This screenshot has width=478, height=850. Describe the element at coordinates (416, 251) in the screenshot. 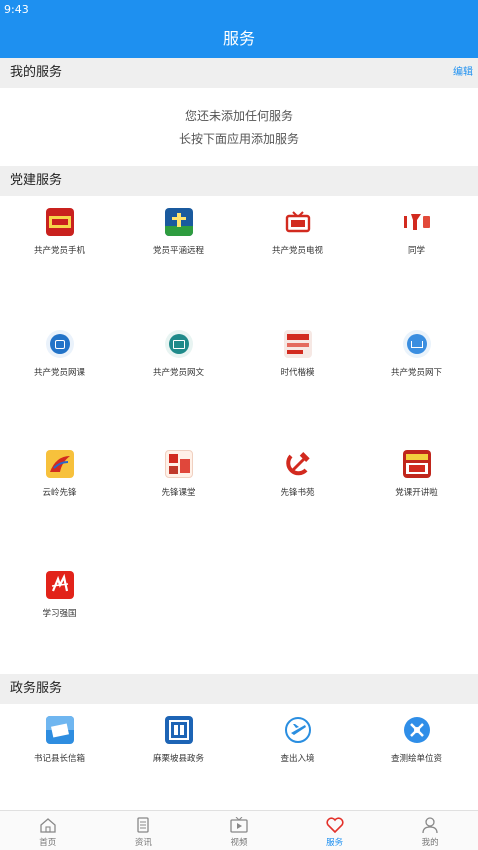

I see `service-label: 同学` at that location.